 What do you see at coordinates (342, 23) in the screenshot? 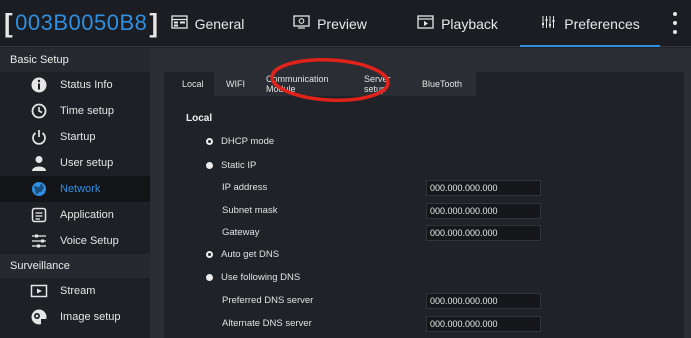
I see `tab-preview-label: Preview` at bounding box center [342, 23].